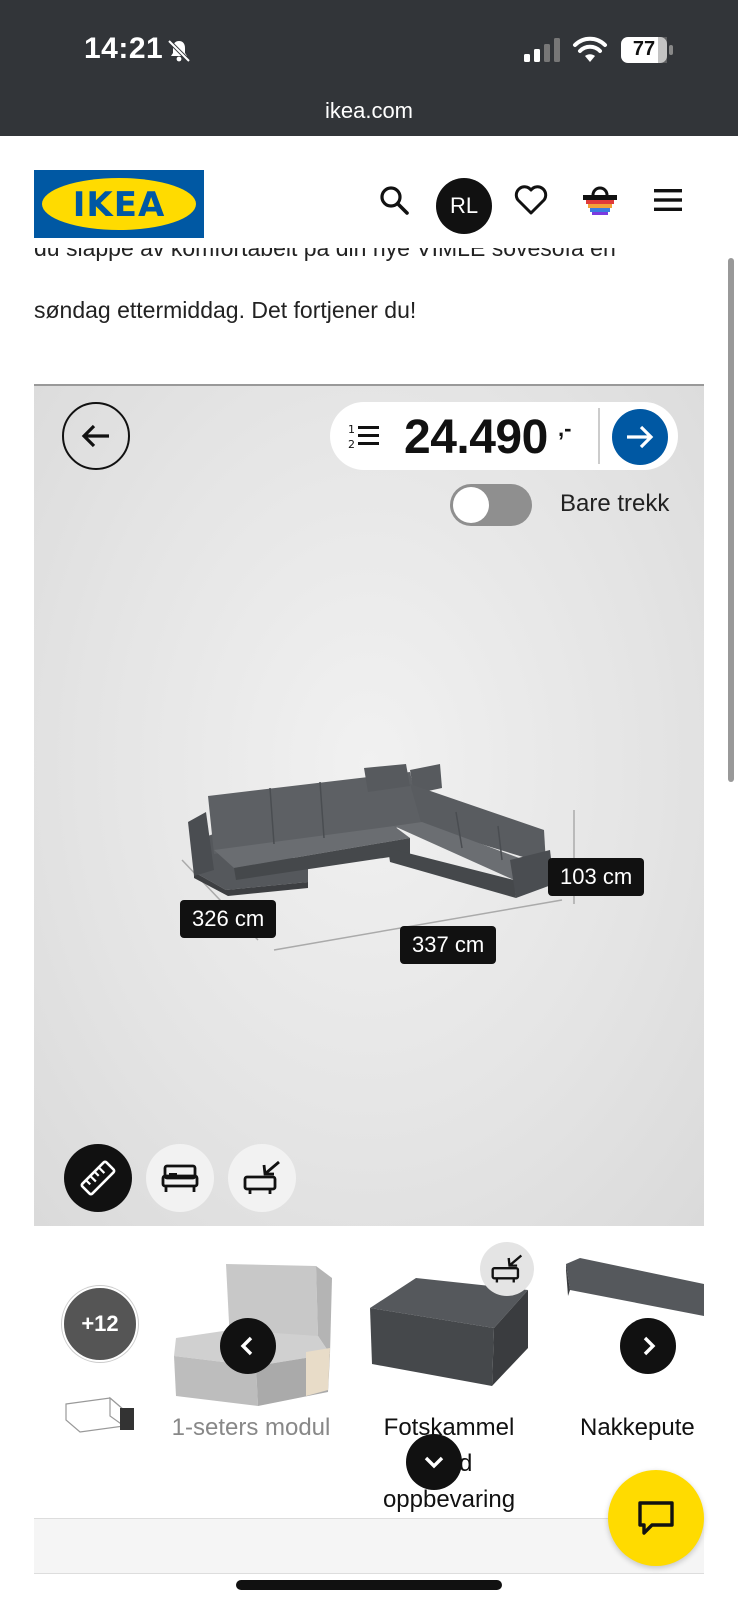 The height and width of the screenshot is (1600, 738). I want to click on bed-mode-button, so click(180, 1178).